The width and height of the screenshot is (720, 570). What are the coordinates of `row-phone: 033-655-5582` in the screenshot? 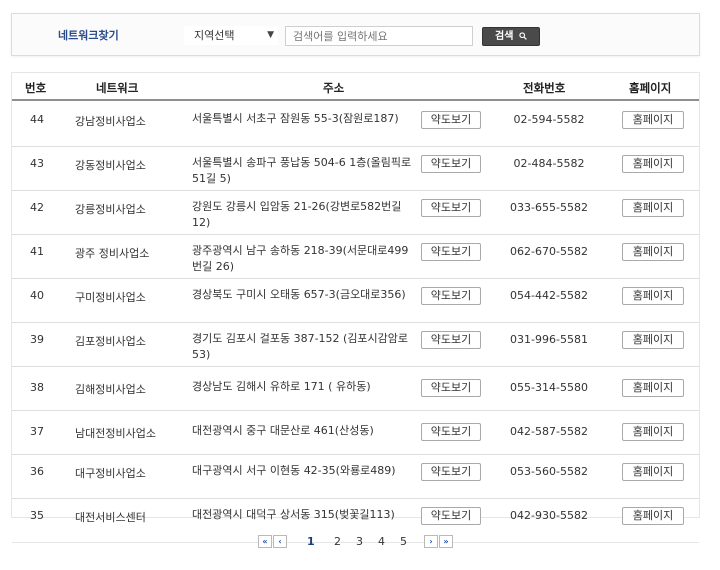 It's located at (549, 207).